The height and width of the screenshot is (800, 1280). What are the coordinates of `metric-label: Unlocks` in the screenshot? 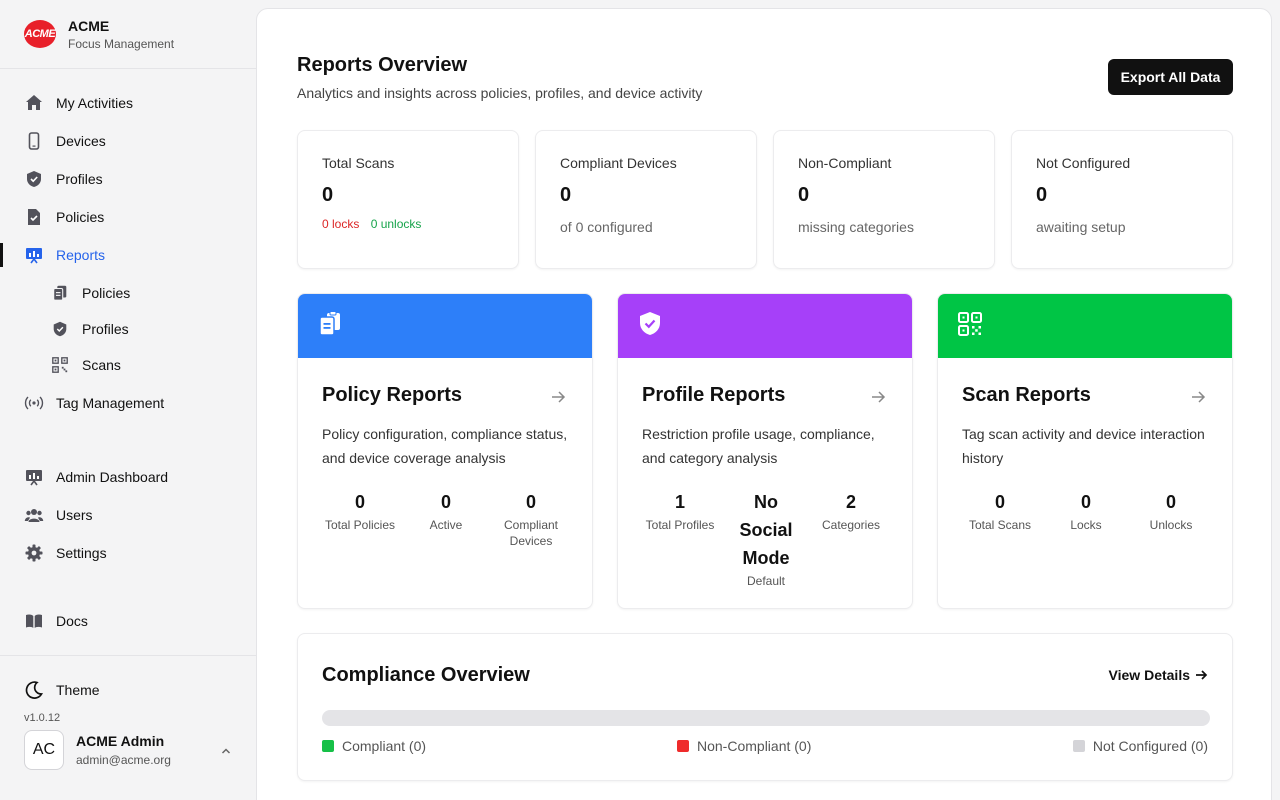 It's located at (1171, 525).